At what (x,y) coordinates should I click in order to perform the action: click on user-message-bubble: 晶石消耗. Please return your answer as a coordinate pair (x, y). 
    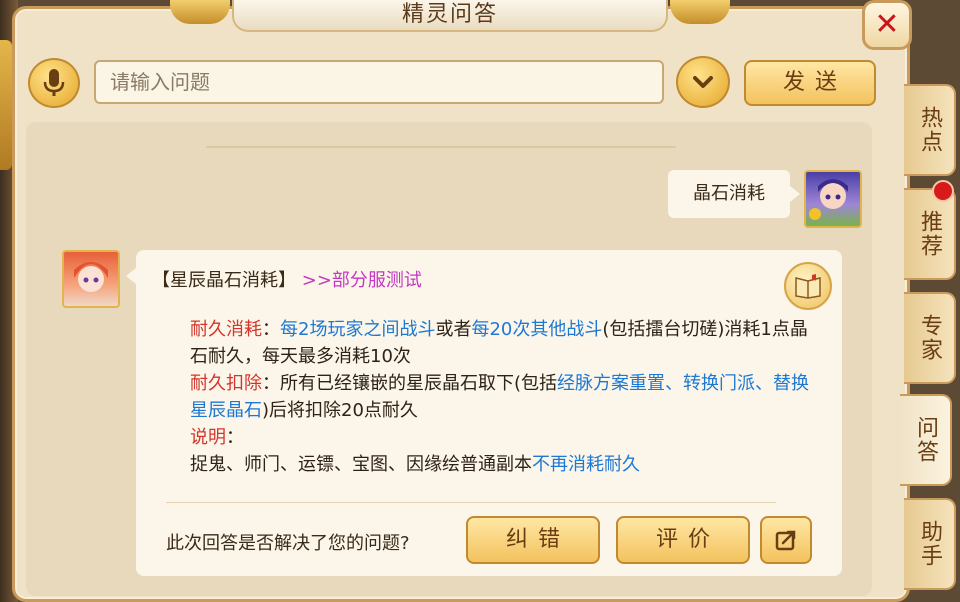
    Looking at the image, I should click on (734, 194).